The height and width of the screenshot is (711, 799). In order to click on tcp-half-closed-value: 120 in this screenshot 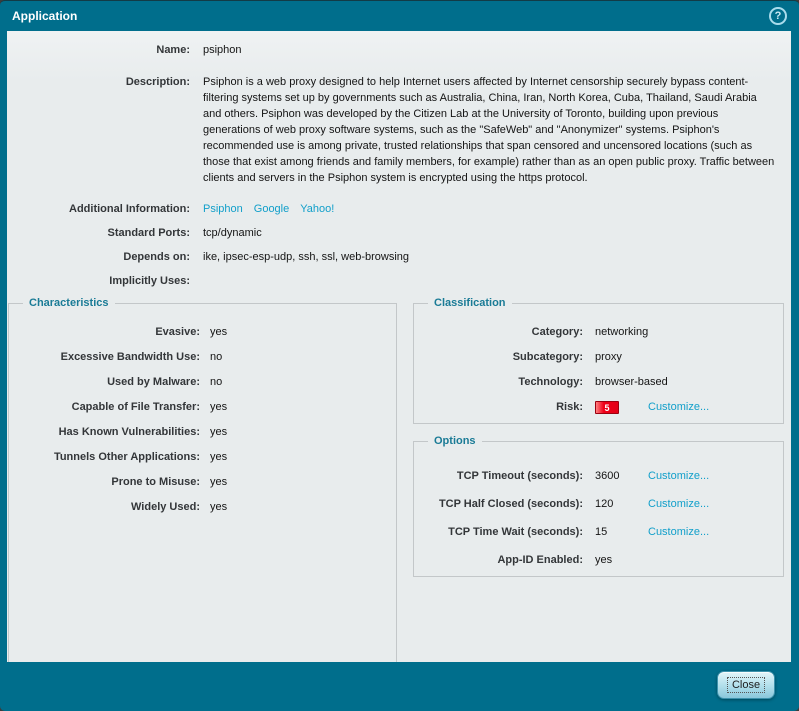, I will do `click(604, 504)`.